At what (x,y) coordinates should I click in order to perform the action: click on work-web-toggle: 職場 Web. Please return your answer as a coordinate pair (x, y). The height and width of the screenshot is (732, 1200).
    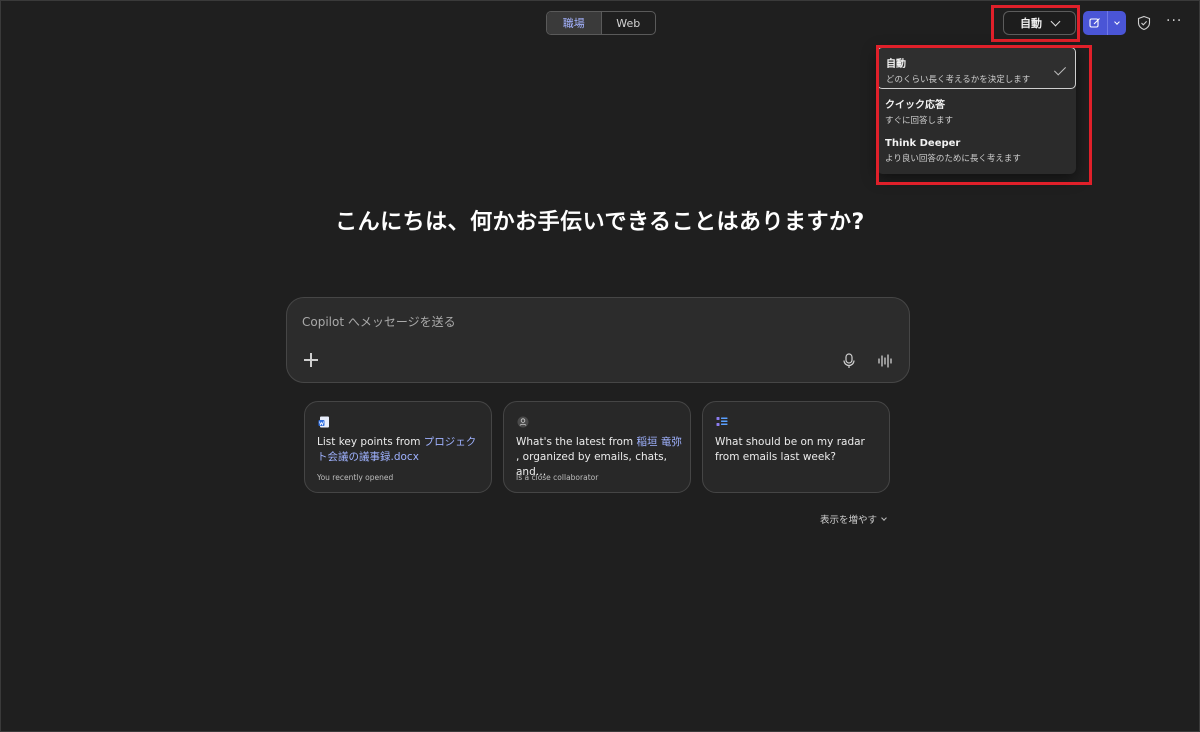
    Looking at the image, I should click on (601, 23).